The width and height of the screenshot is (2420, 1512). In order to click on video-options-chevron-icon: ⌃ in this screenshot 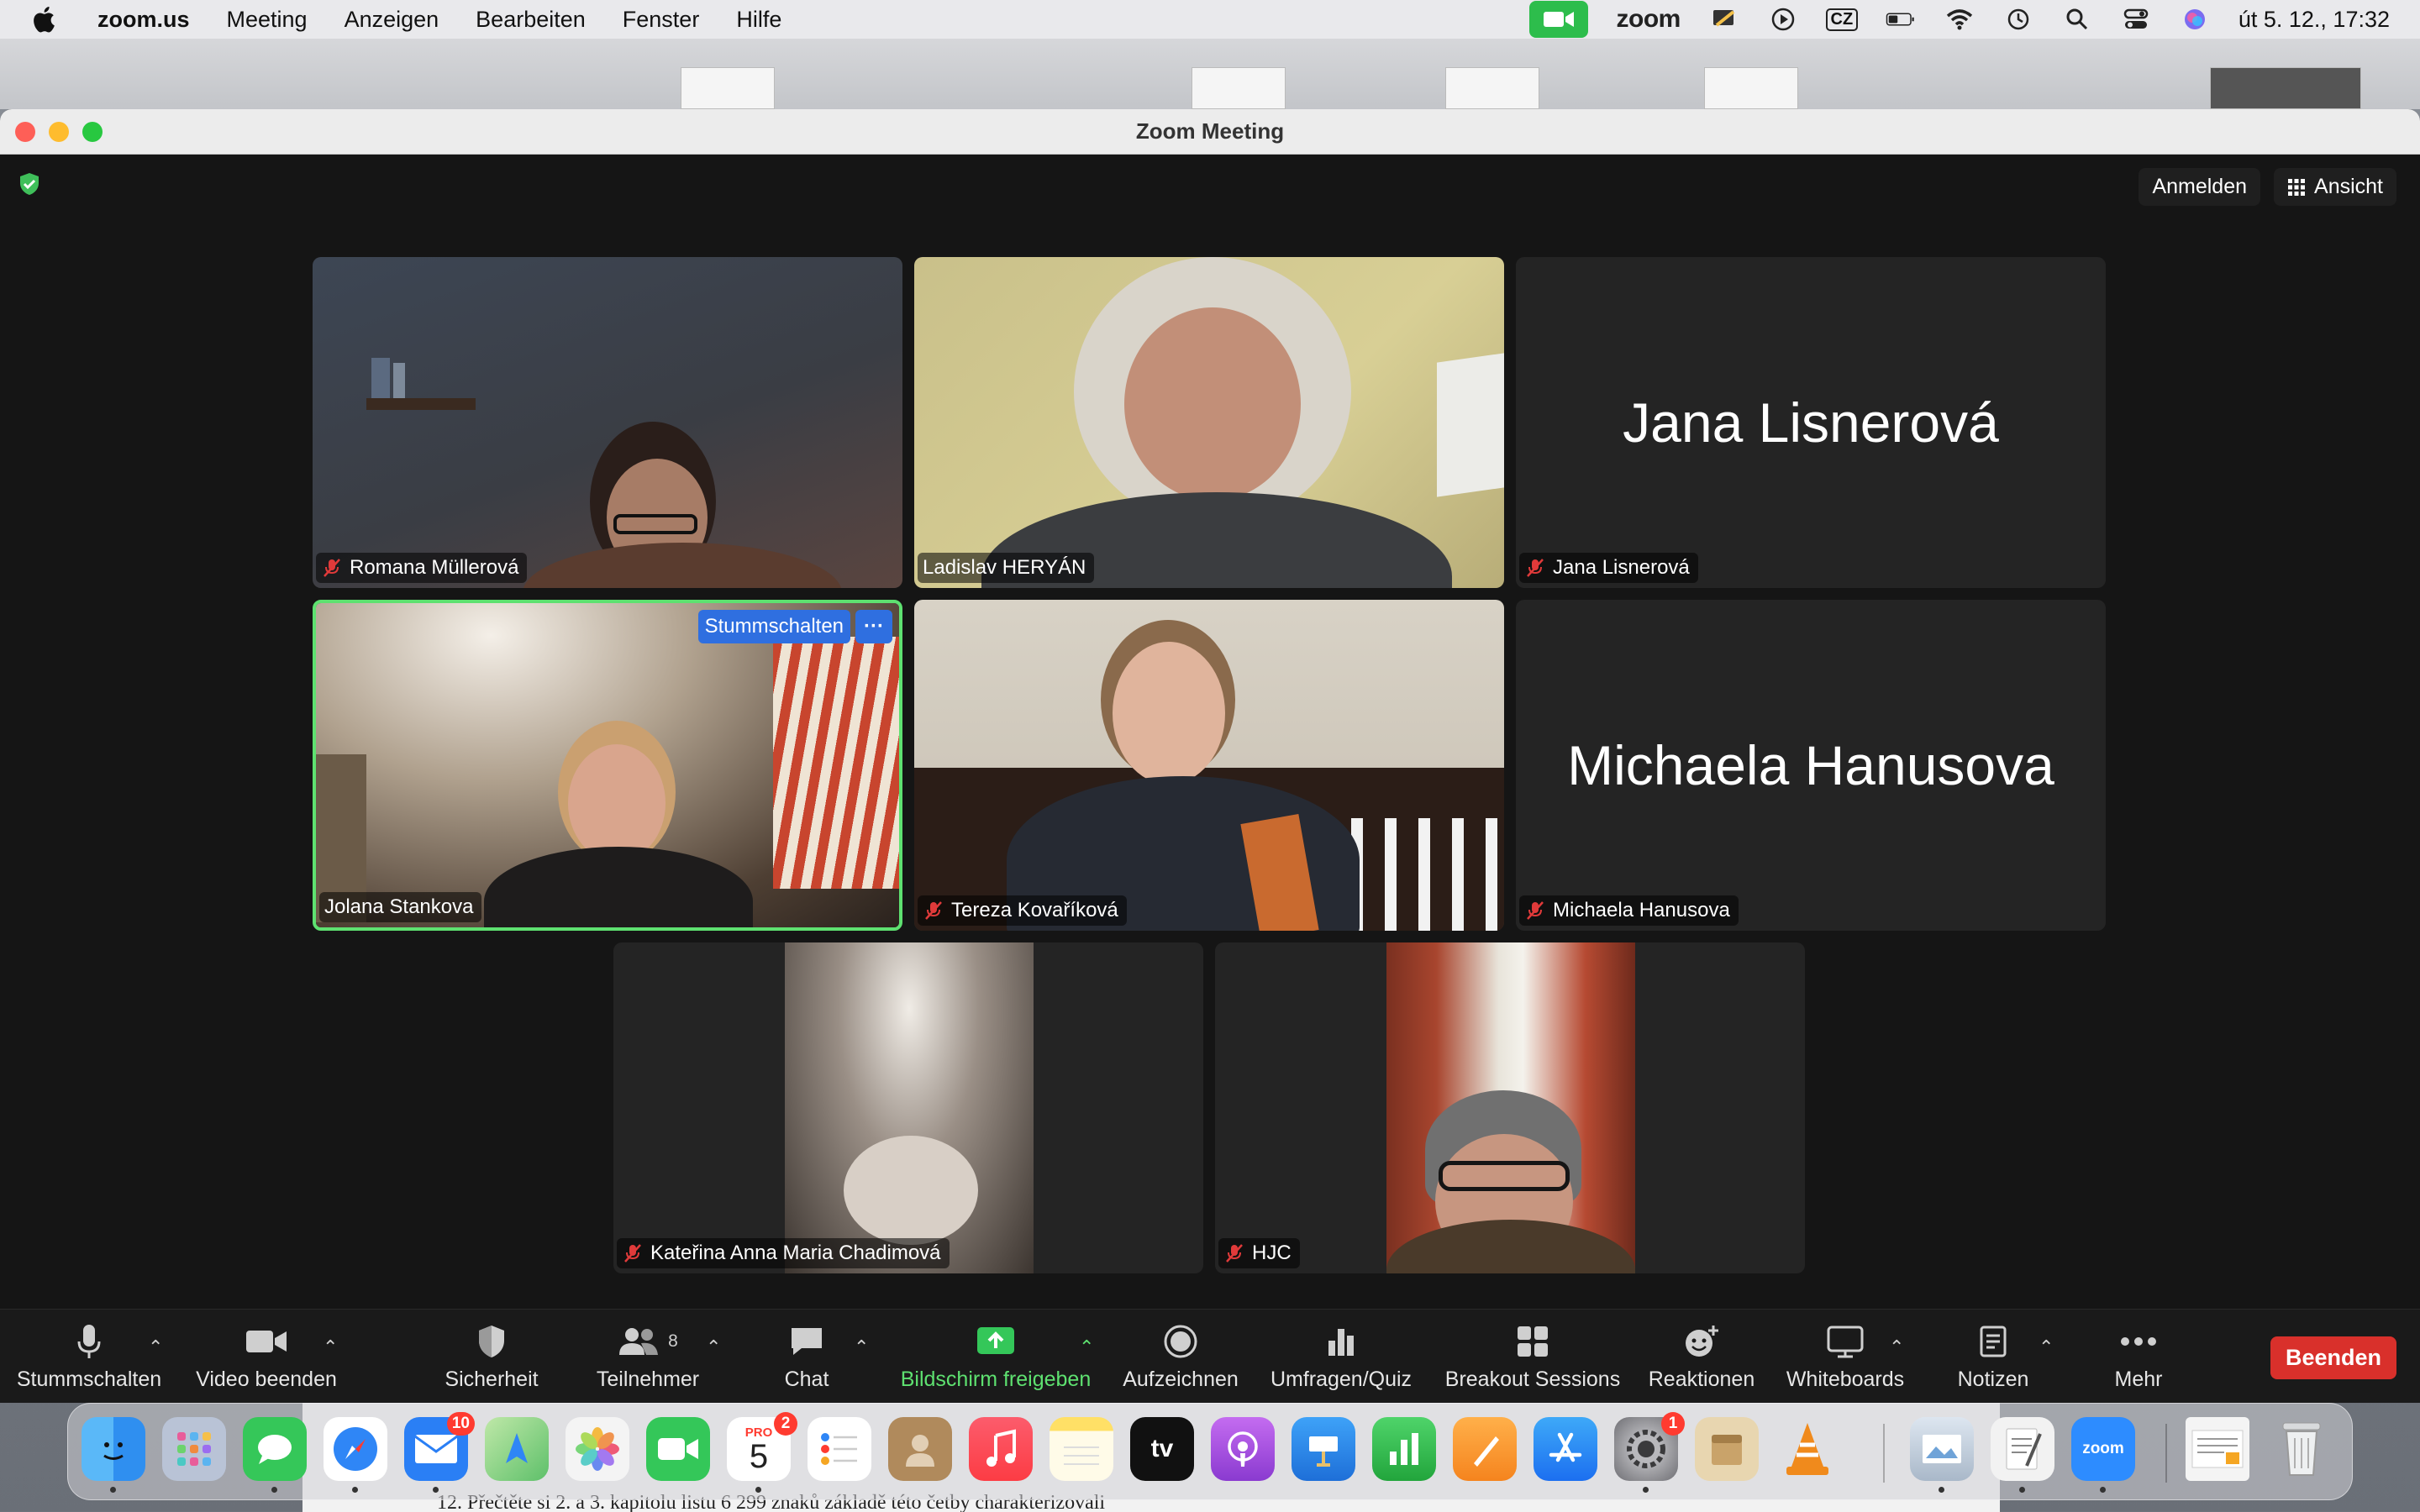, I will do `click(330, 1347)`.